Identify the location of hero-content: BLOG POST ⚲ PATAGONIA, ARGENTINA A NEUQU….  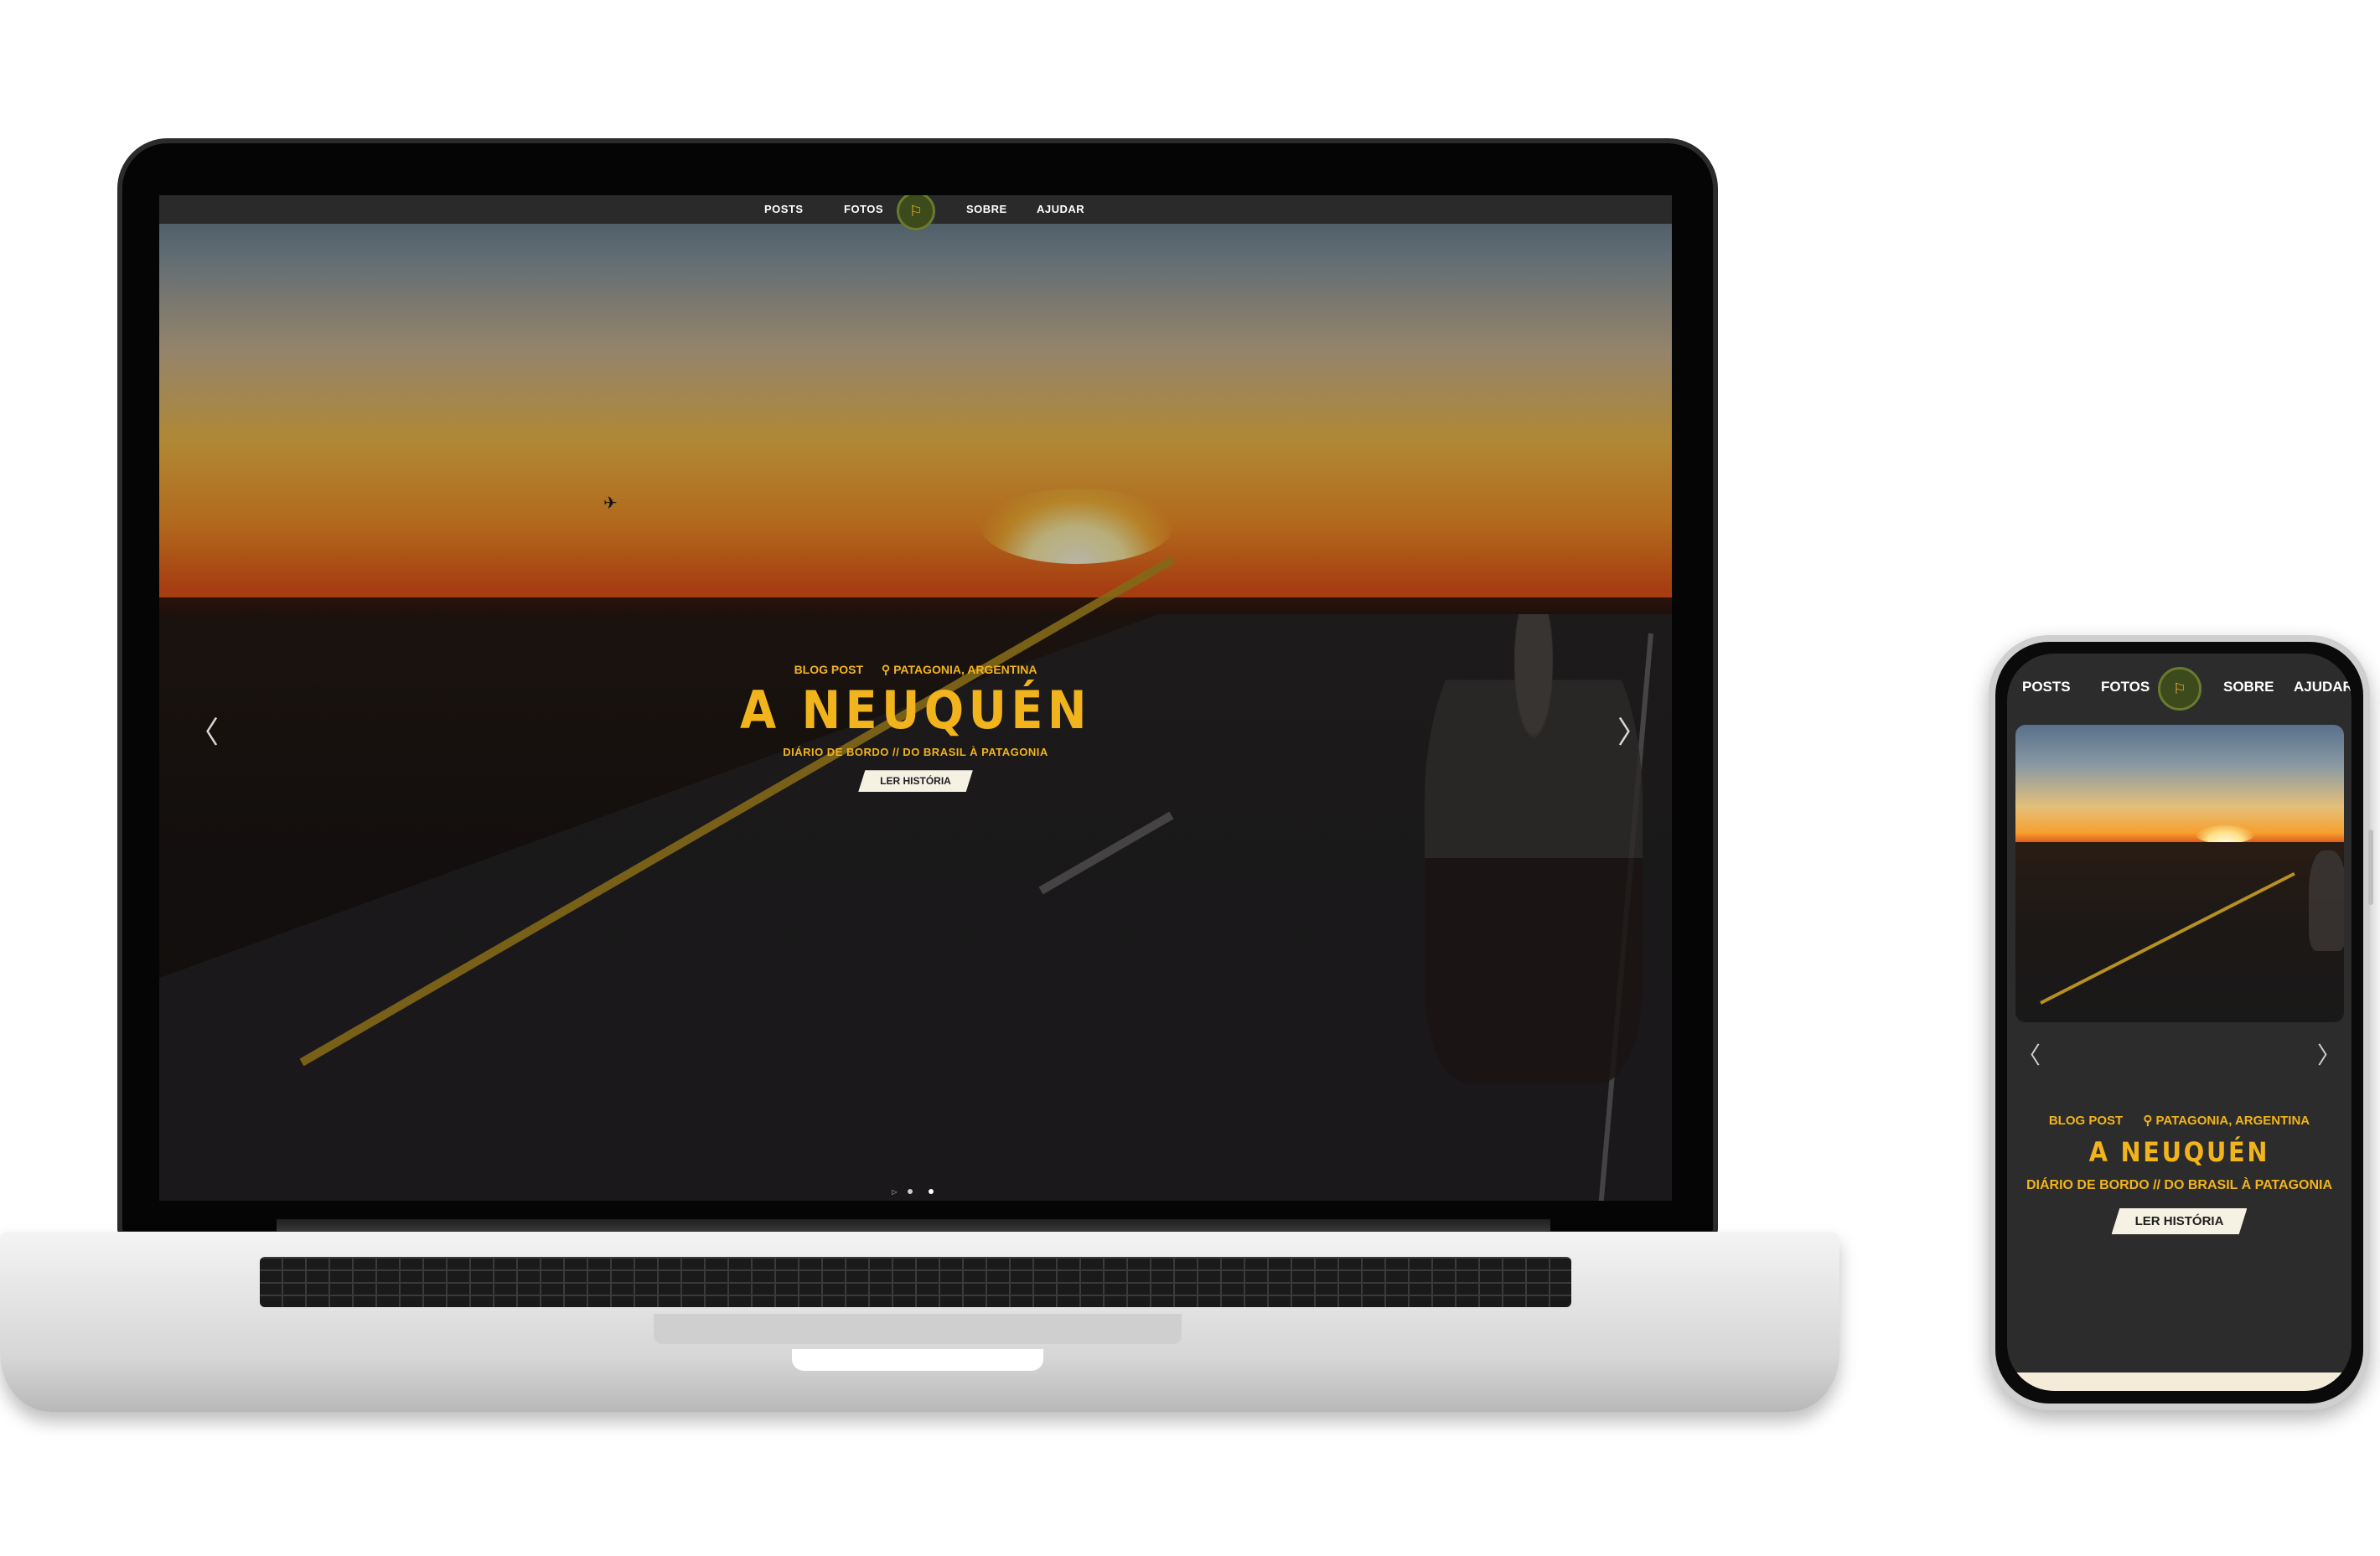
(915, 728).